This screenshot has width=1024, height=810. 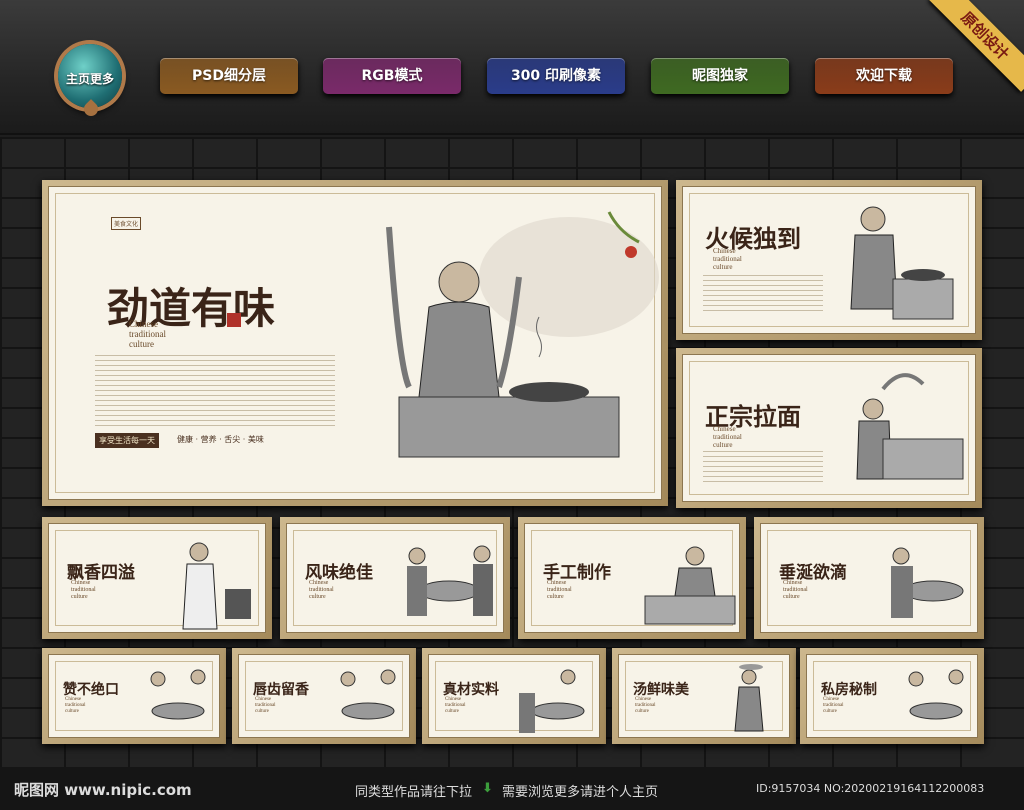 I want to click on nipic-site-link: 昵图网 www.nipic.com, so click(x=103, y=789).